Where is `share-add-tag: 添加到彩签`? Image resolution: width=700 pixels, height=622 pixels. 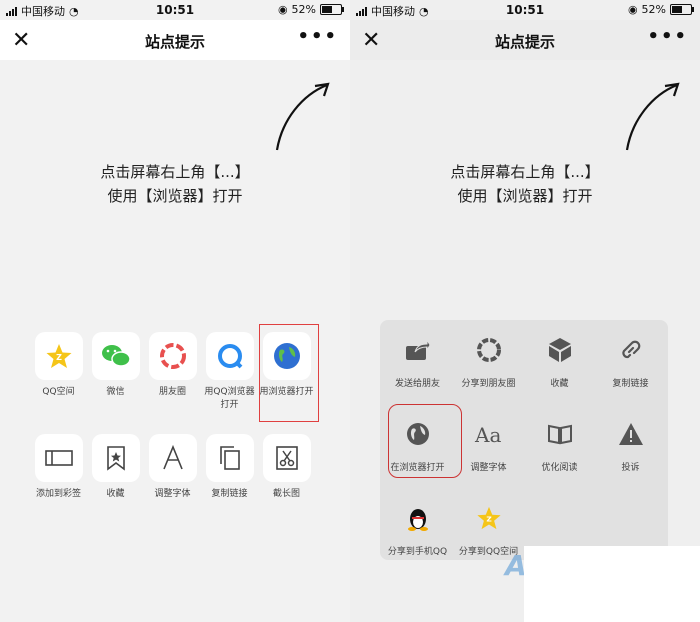 share-add-tag: 添加到彩签 is located at coordinates (58, 479).